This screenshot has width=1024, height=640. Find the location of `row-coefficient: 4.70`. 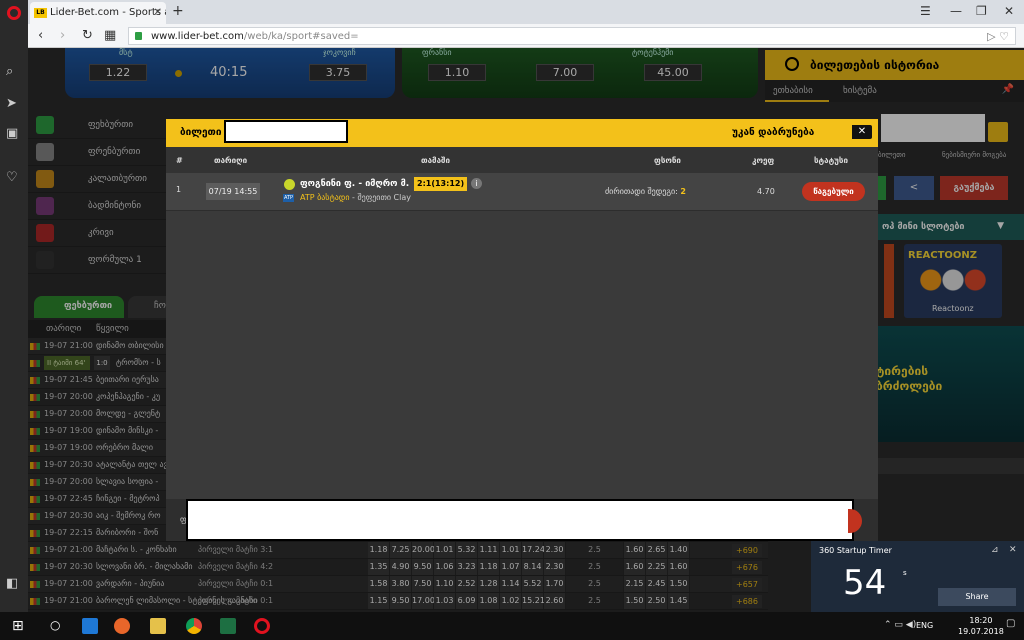

row-coefficient: 4.70 is located at coordinates (766, 191).